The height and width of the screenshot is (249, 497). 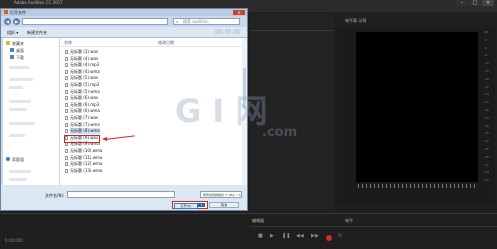 I want to click on loop-icon: ↻, so click(x=340, y=236).